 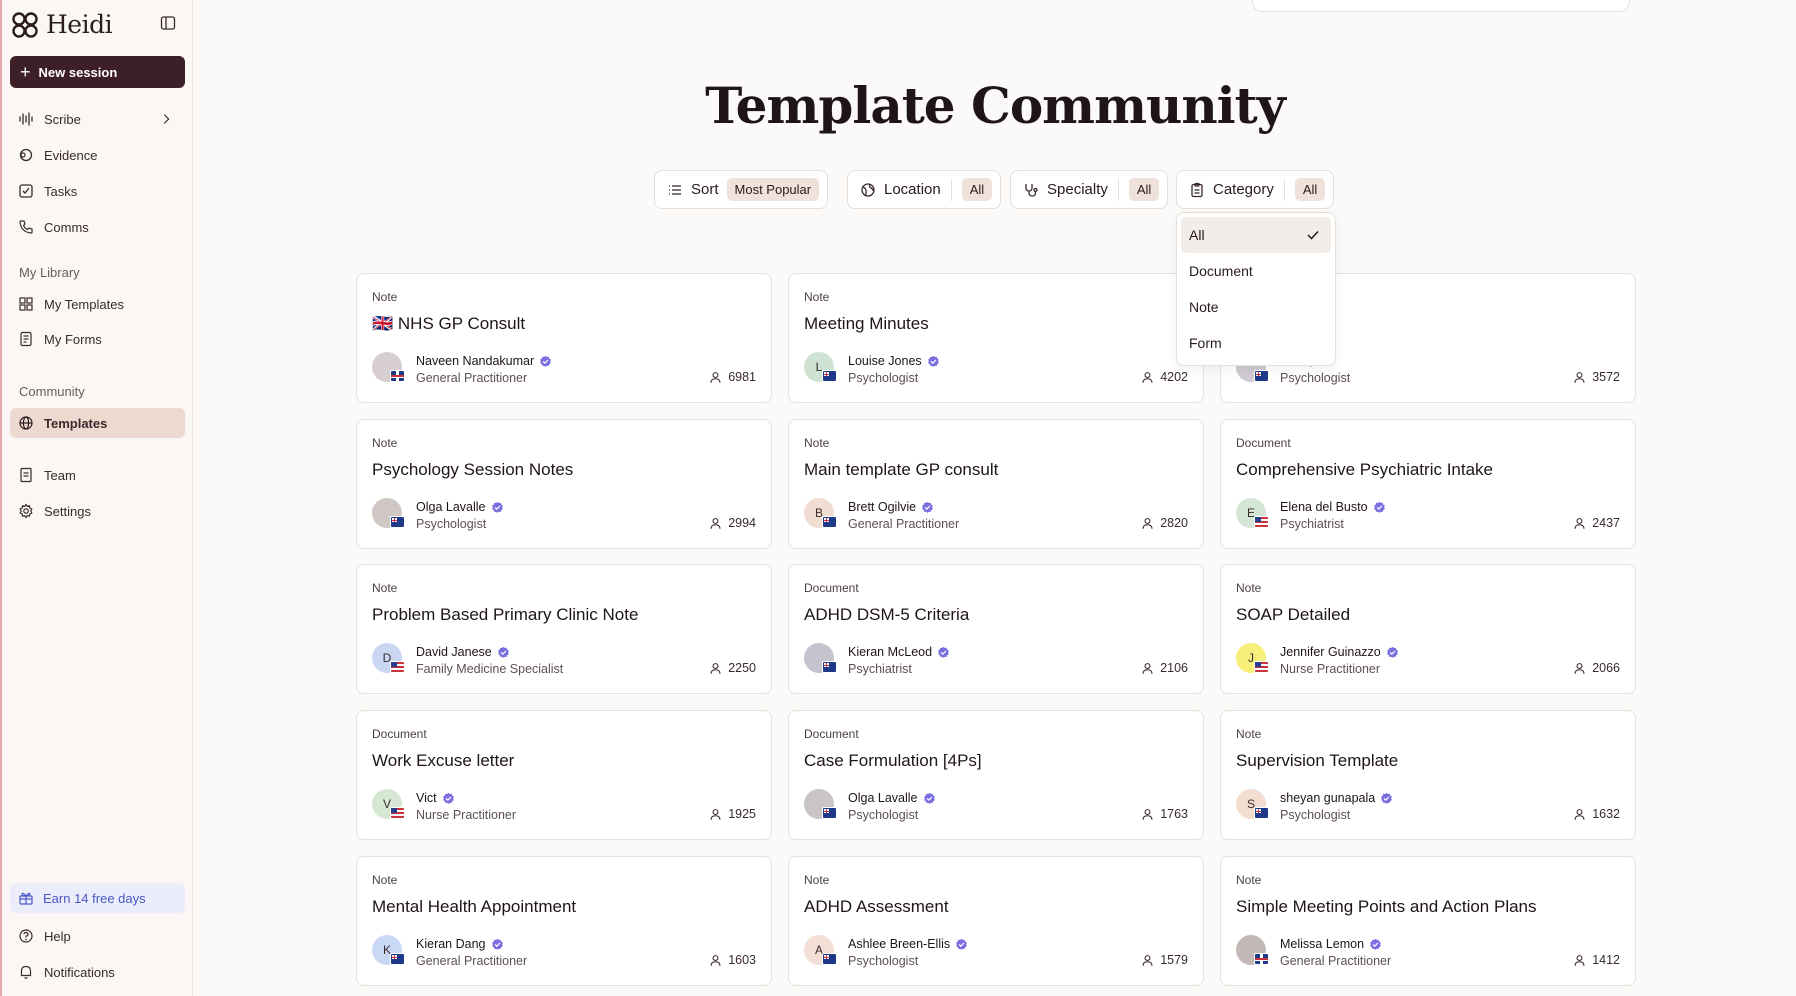 I want to click on author-name: Kieran Dang, so click(x=451, y=944).